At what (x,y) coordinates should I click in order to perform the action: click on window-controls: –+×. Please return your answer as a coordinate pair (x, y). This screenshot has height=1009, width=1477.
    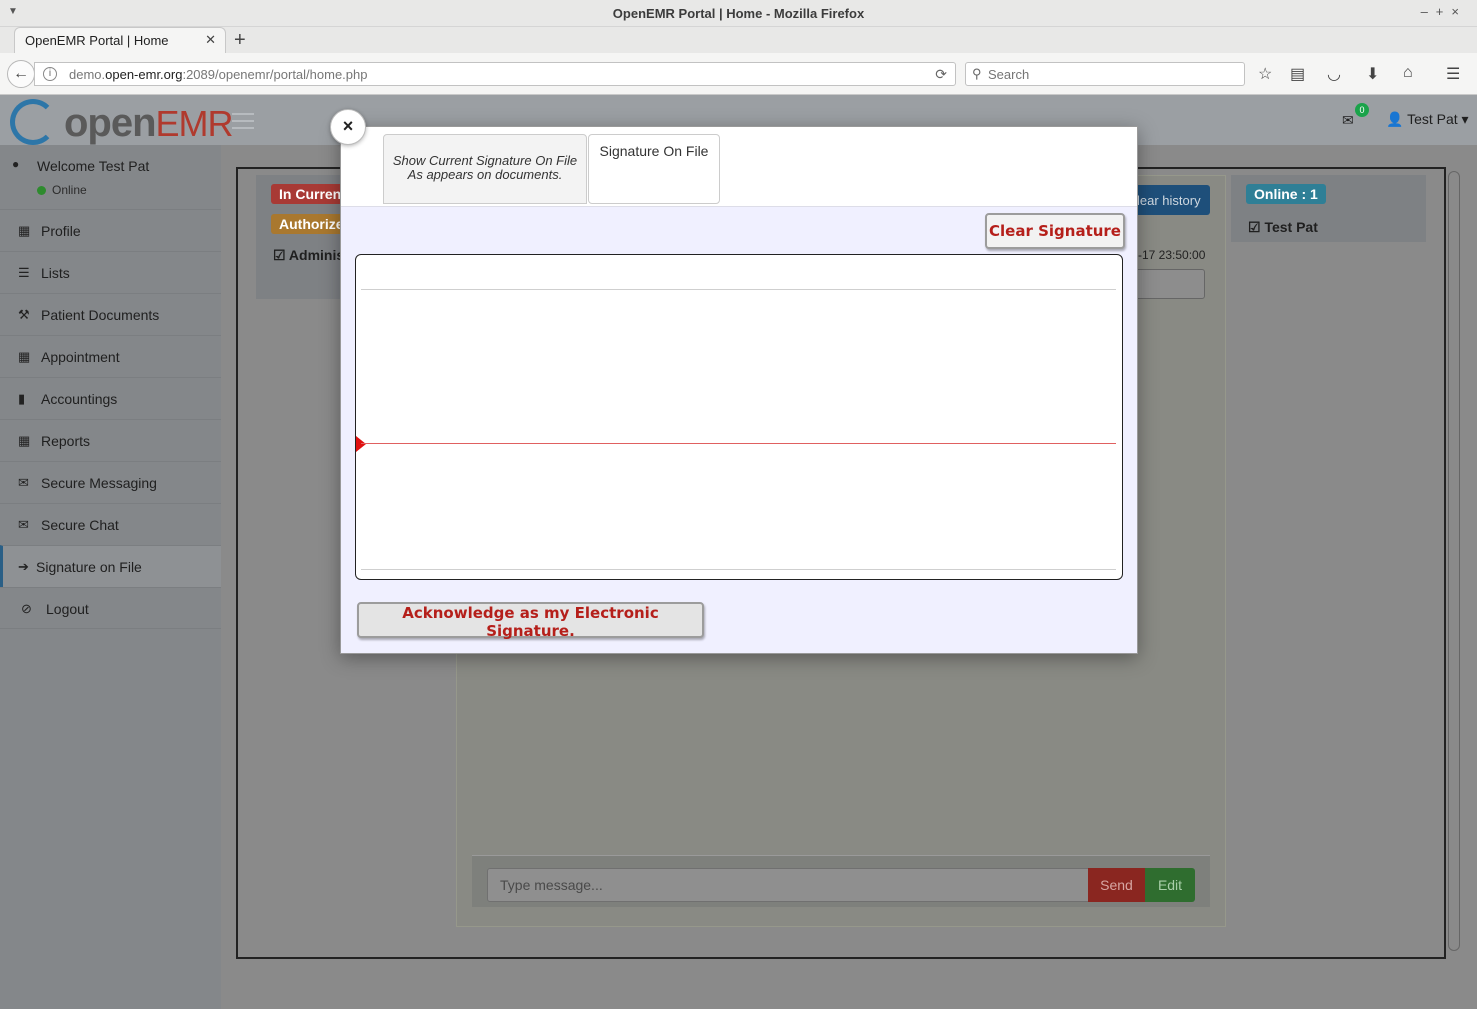
    Looking at the image, I should click on (1444, 11).